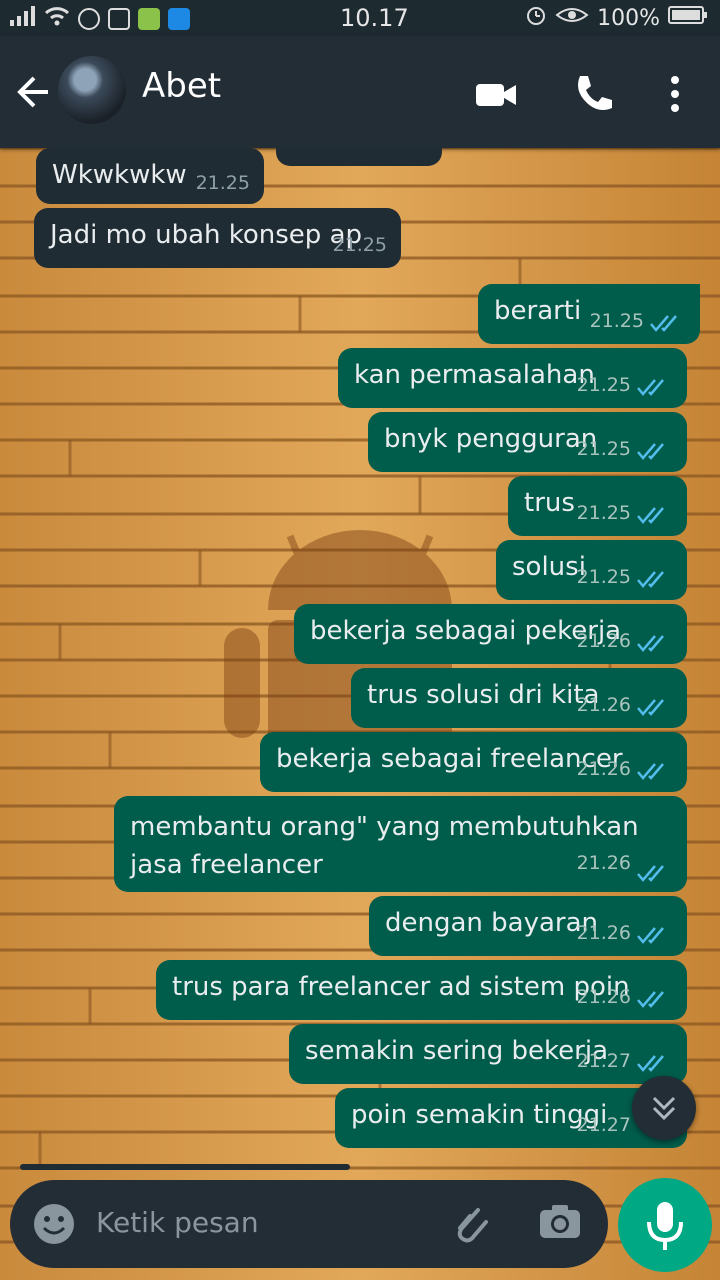 The image size is (720, 1280). I want to click on message-text: bekerja sebagai freelancer, so click(449, 759).